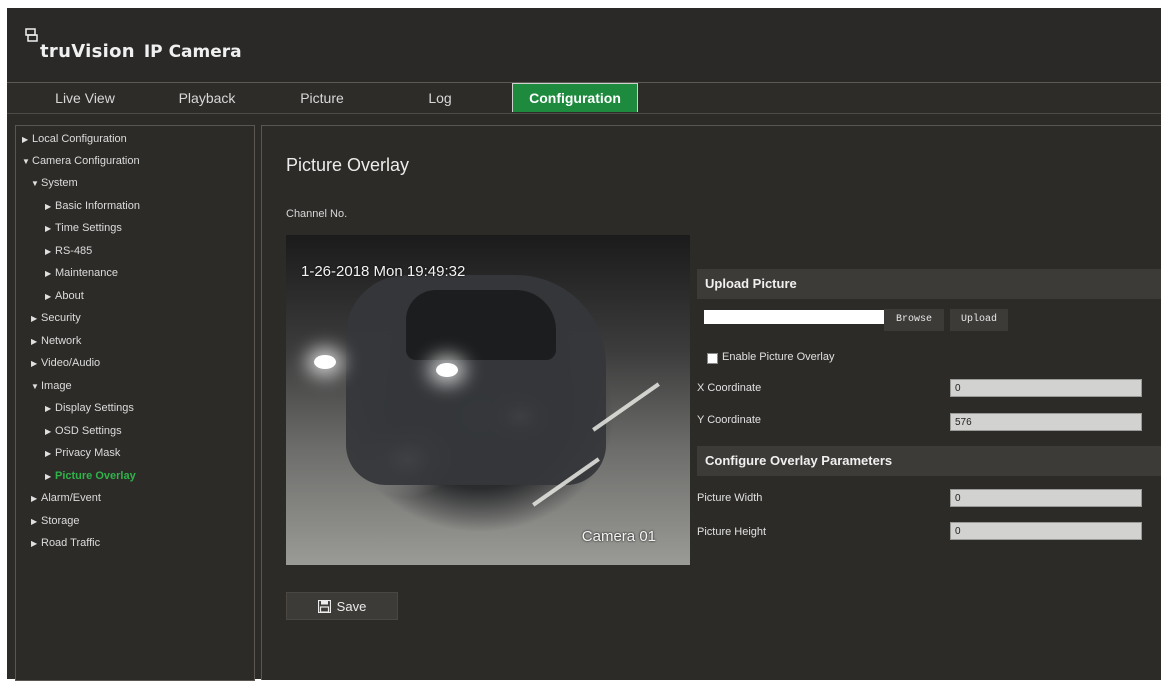 This screenshot has width=1161, height=681. Describe the element at coordinates (51, 386) in the screenshot. I see `sidebar-item-image: ▼ Image` at that location.